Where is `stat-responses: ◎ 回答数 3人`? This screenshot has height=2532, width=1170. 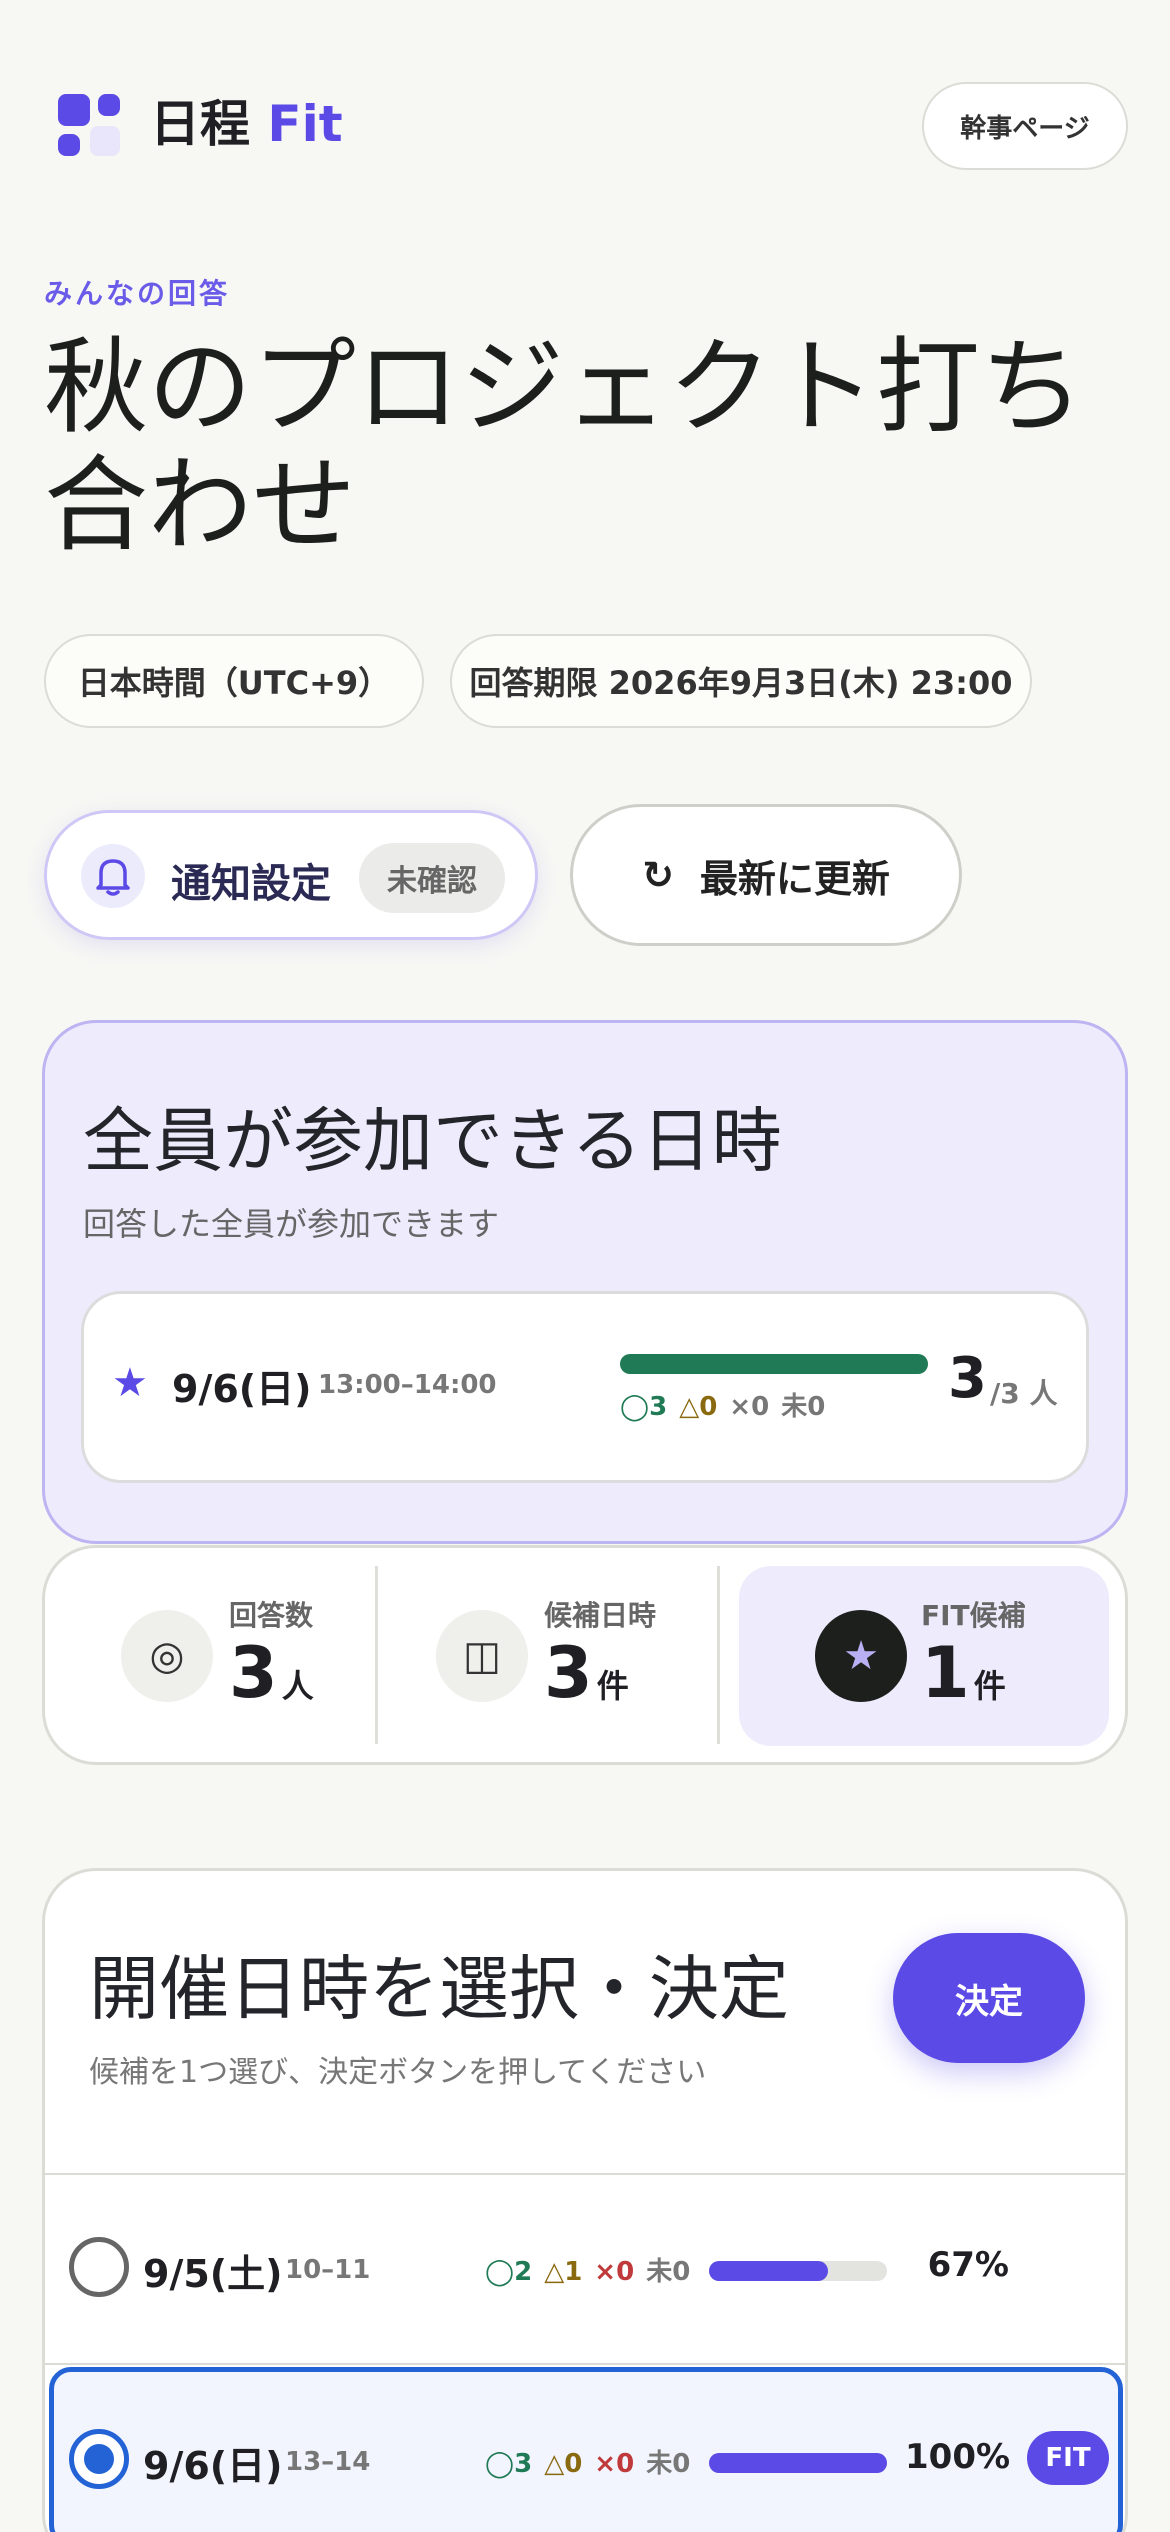 stat-responses: ◎ 回答数 3人 is located at coordinates (210, 1655).